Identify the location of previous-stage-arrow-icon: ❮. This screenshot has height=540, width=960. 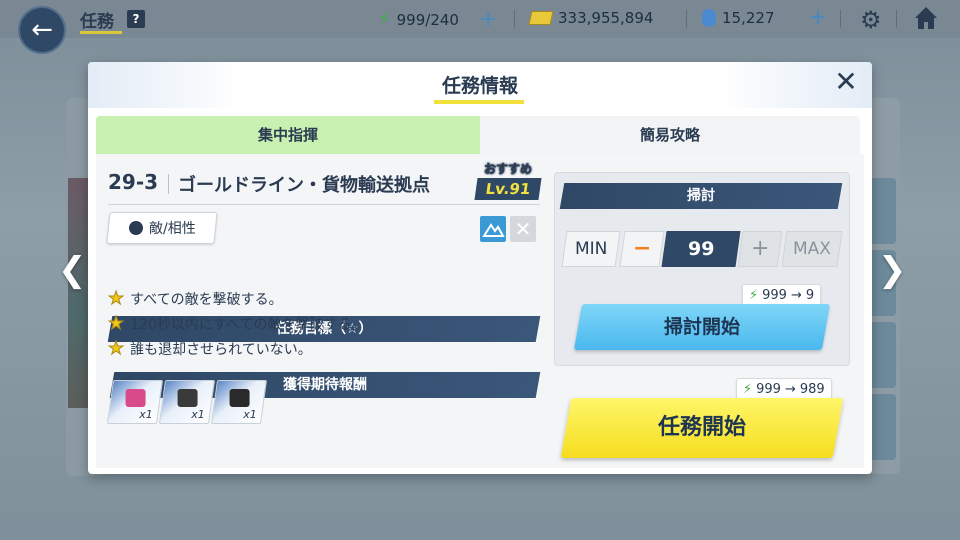
(72, 270).